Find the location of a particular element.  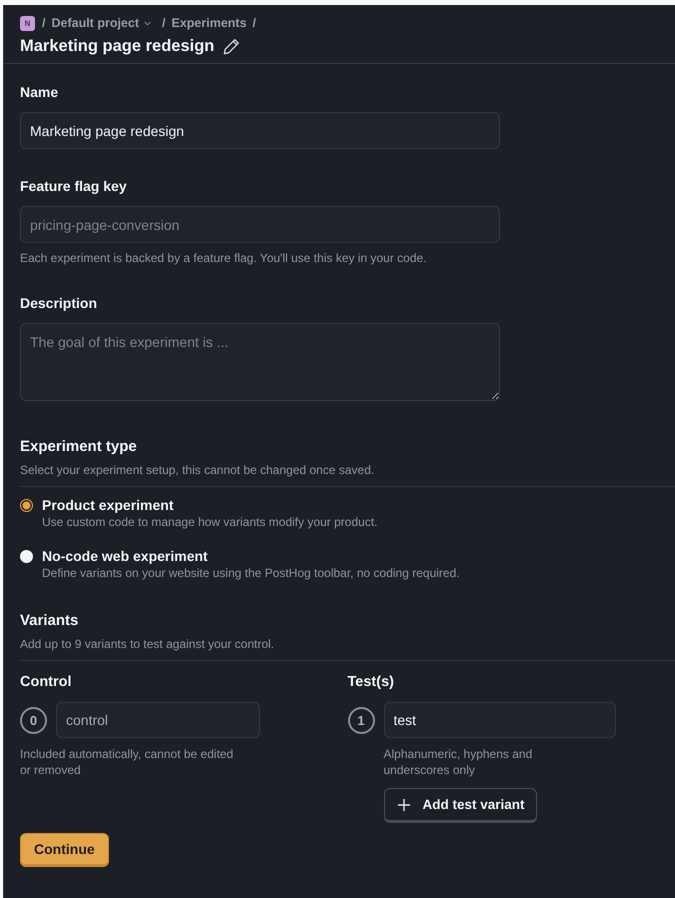

column-heading: Test(s) is located at coordinates (371, 682).